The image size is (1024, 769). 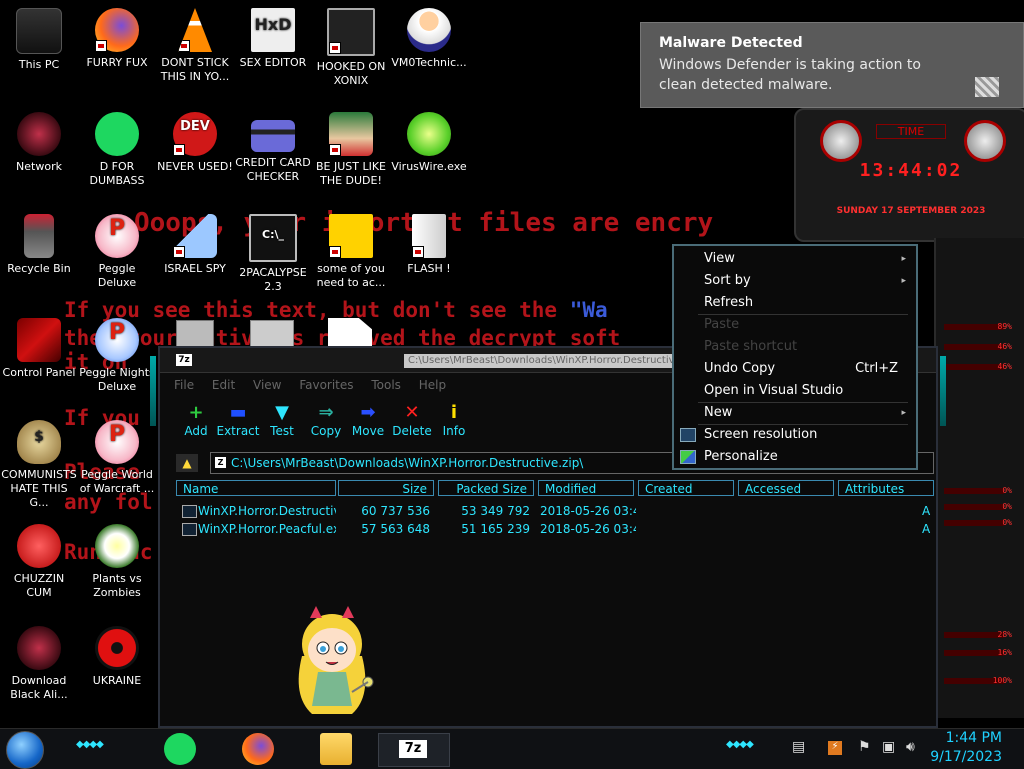 What do you see at coordinates (795, 281) in the screenshot?
I see `menu-item-sort-by: Sort by ▸` at bounding box center [795, 281].